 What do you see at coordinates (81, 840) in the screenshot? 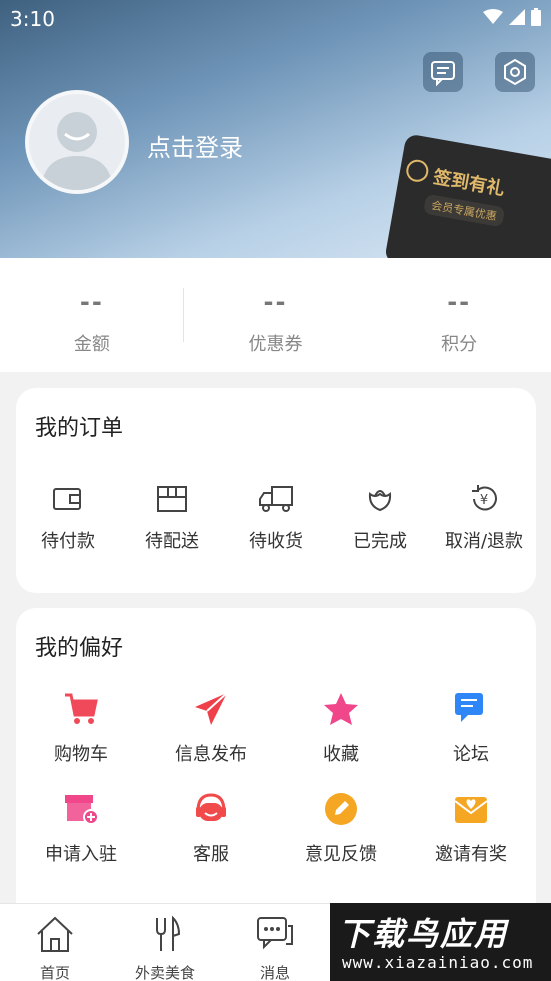
I see `pref-apply-join: 申请入驻` at bounding box center [81, 840].